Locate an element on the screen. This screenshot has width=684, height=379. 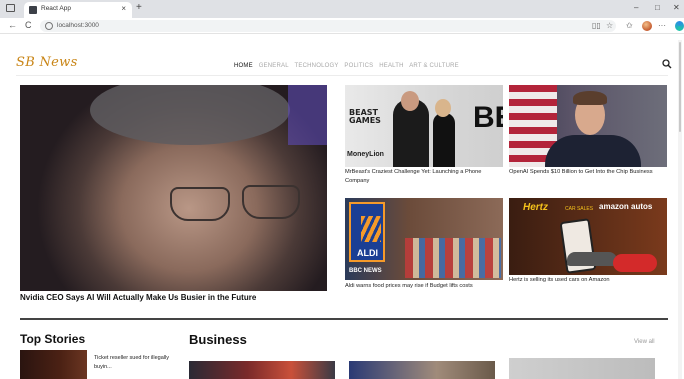
close-window-icon: ✕ is located at coordinates (676, 8).